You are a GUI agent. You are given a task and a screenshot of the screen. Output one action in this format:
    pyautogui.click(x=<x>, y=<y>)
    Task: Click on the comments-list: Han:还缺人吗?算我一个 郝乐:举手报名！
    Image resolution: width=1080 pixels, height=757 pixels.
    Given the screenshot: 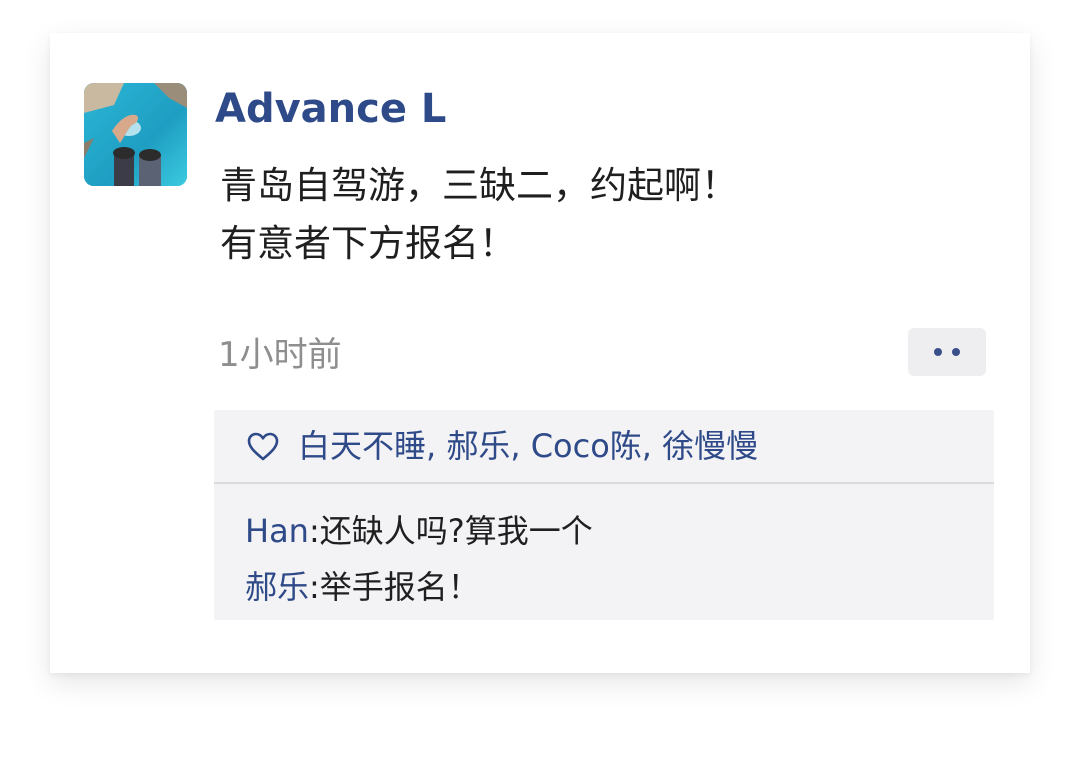 What is the action you would take?
    pyautogui.click(x=615, y=559)
    